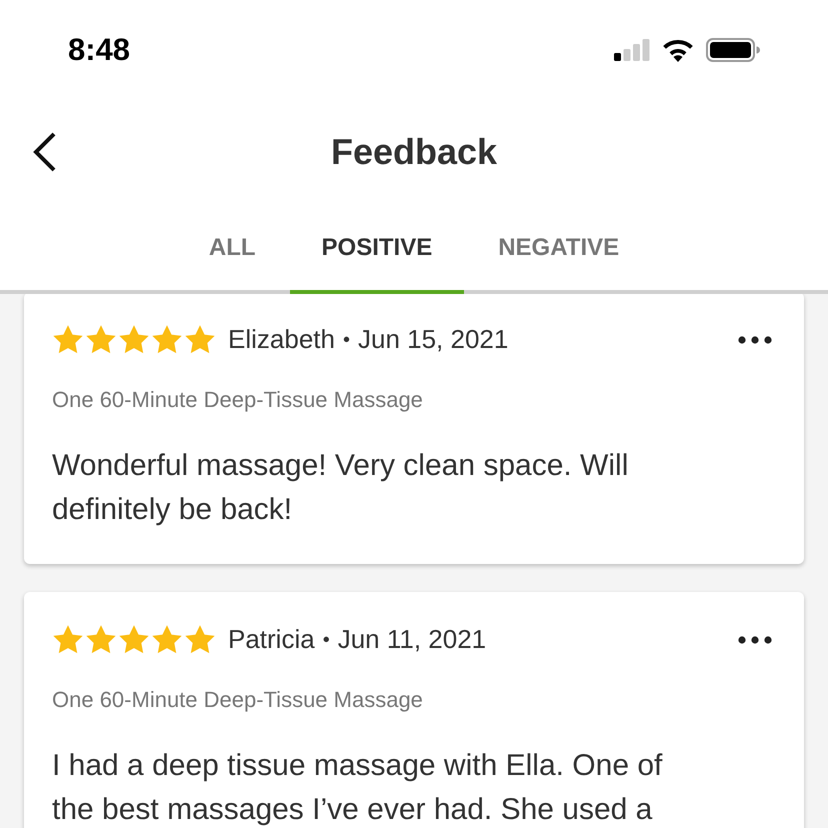 Image resolution: width=828 pixels, height=828 pixels. Describe the element at coordinates (733, 50) in the screenshot. I see `battery-icon` at that location.